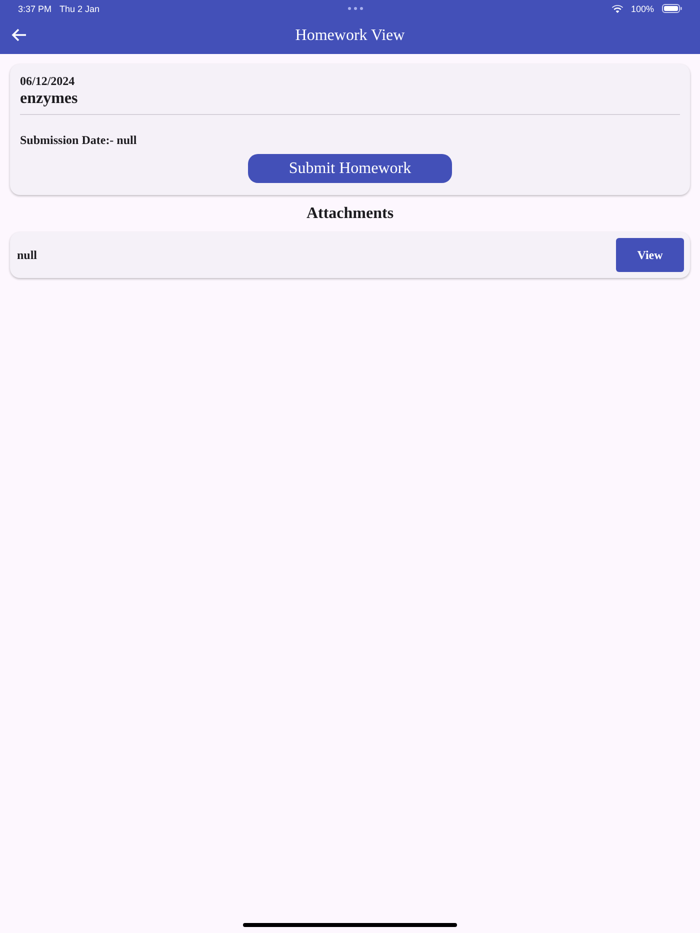  What do you see at coordinates (27, 255) in the screenshot?
I see `attachment-name: null` at bounding box center [27, 255].